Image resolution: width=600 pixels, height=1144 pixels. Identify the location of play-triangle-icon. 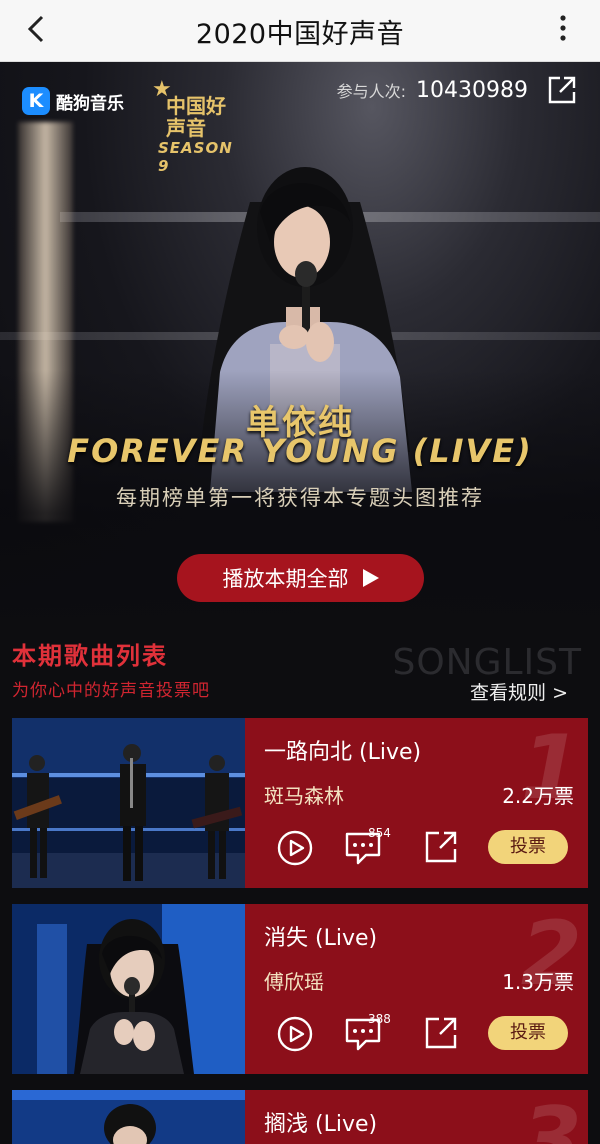
(370, 578).